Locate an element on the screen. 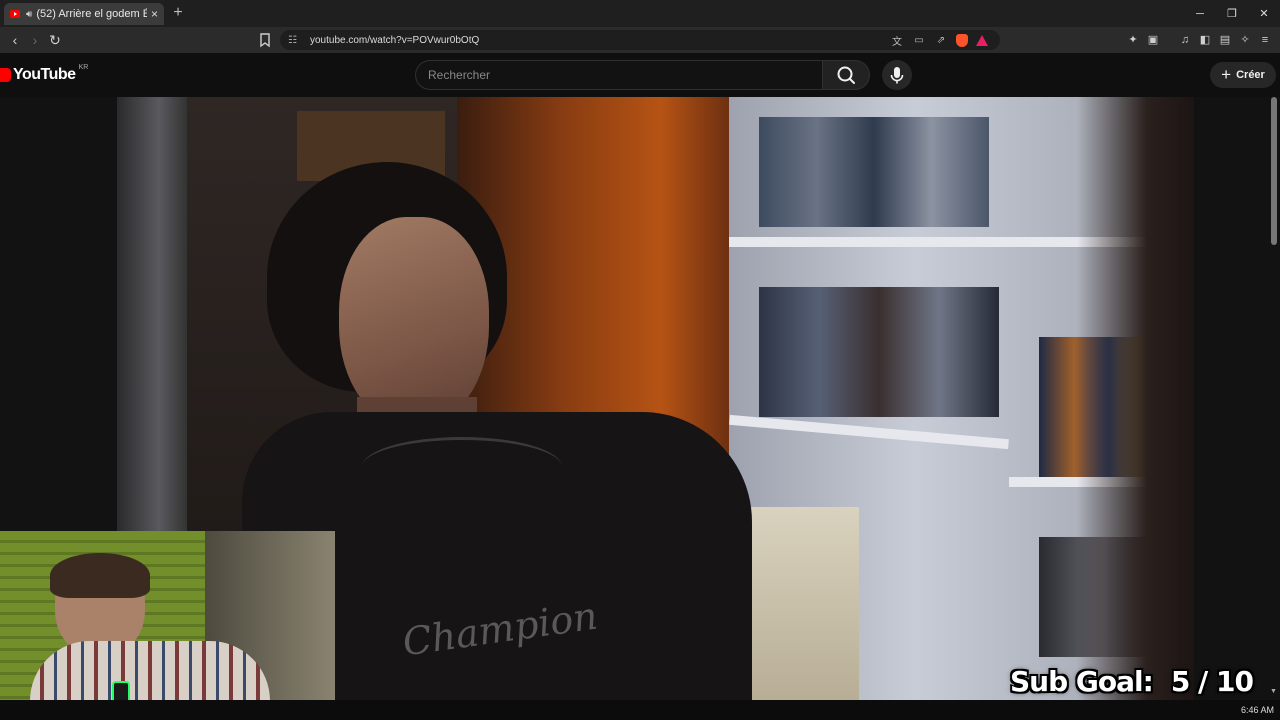  scene-foreground-person is located at coordinates (1135, 398).